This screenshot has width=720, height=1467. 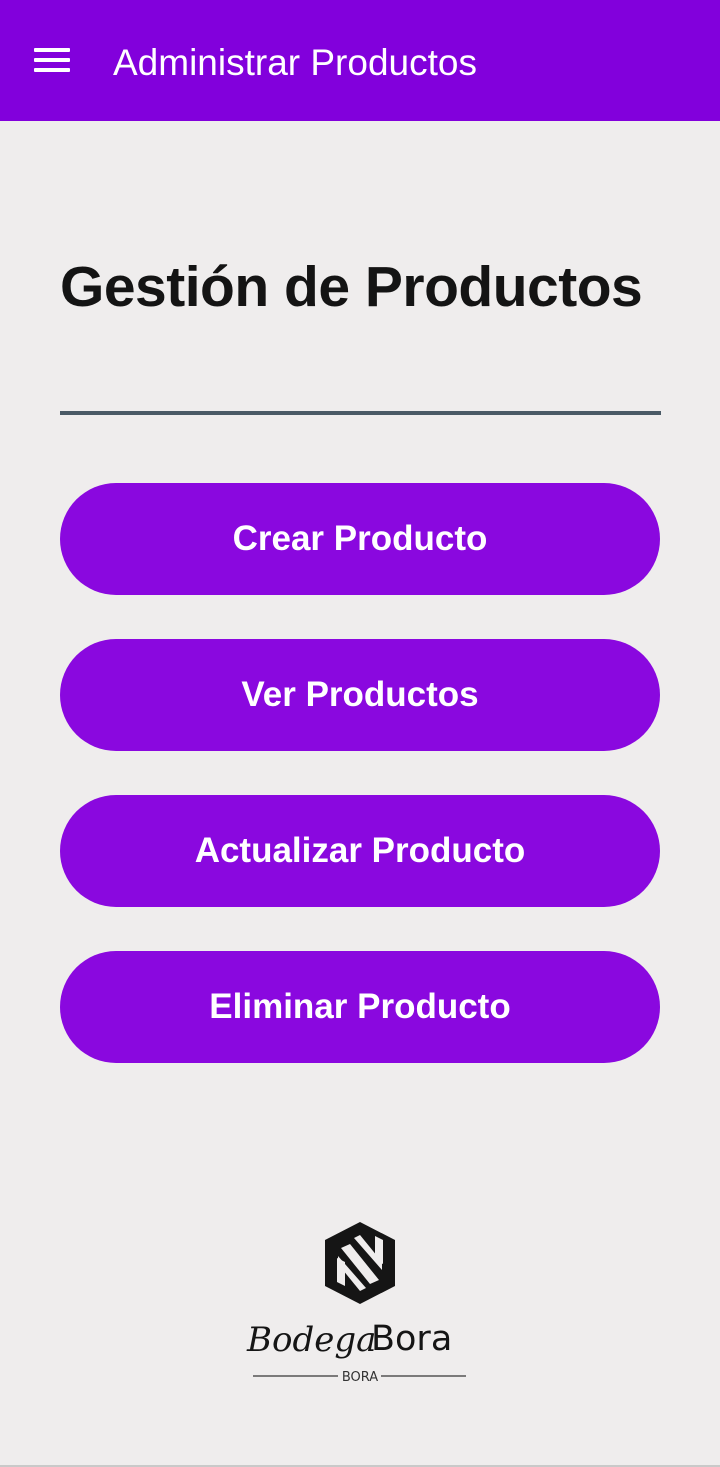 What do you see at coordinates (311, 1340) in the screenshot?
I see `logo-brand-script: Bodega` at bounding box center [311, 1340].